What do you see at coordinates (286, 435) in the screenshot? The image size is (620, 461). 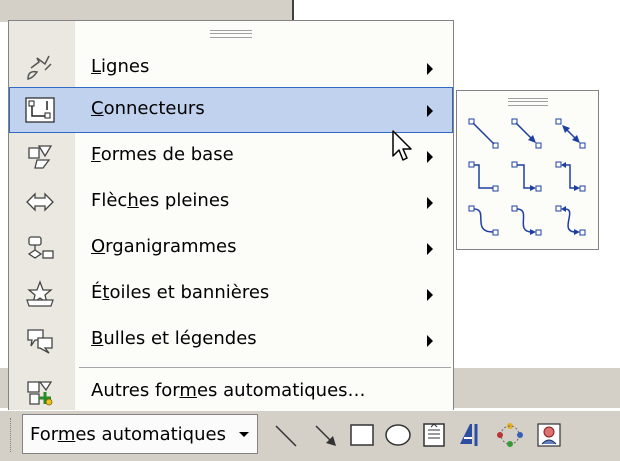 I see `line-icon` at bounding box center [286, 435].